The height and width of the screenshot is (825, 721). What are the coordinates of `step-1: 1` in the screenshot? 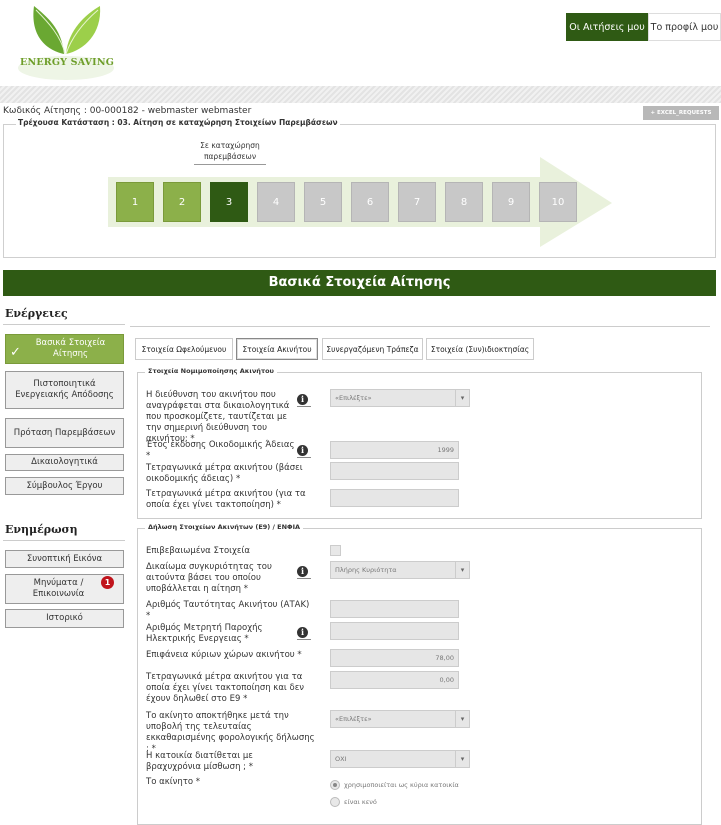 It's located at (135, 202).